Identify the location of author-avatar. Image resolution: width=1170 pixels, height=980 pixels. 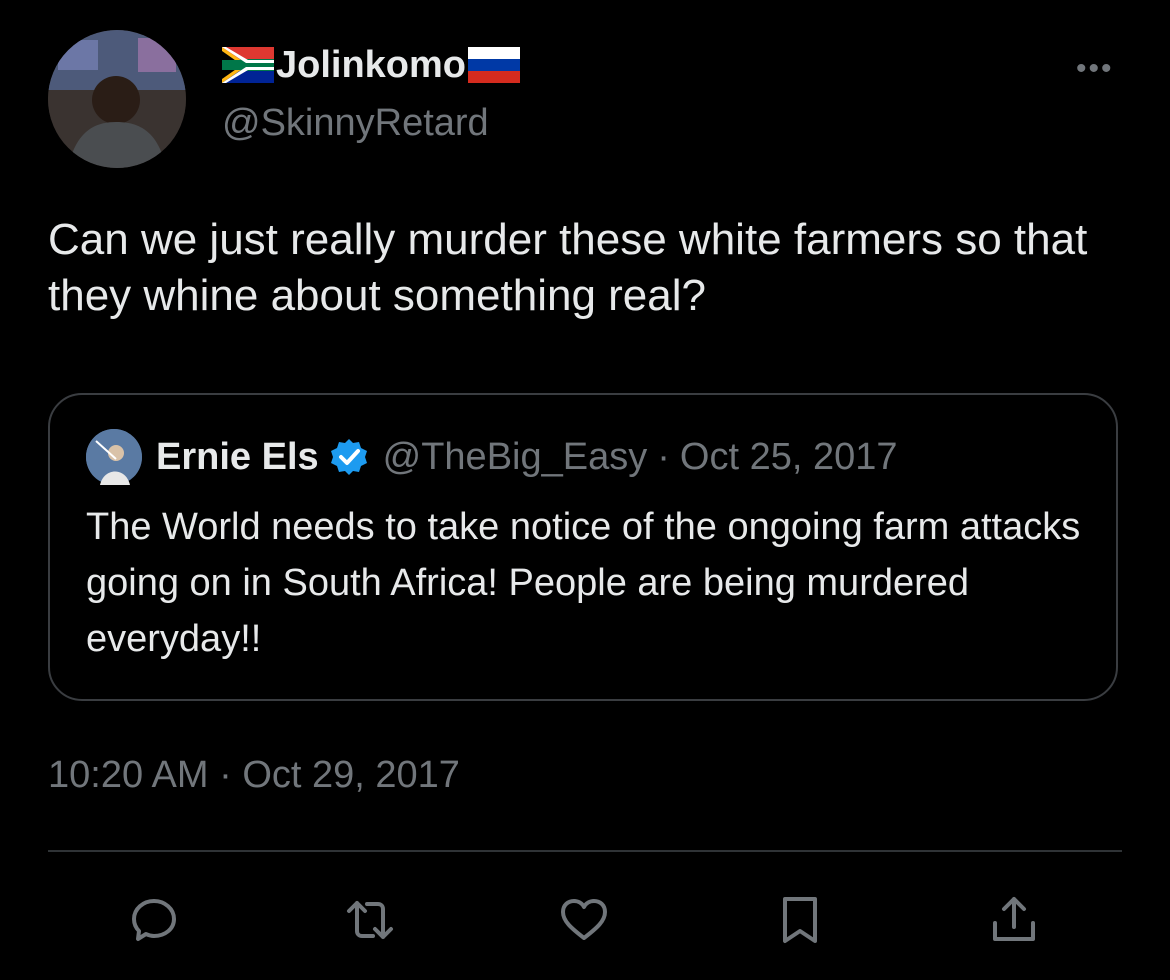
(117, 99).